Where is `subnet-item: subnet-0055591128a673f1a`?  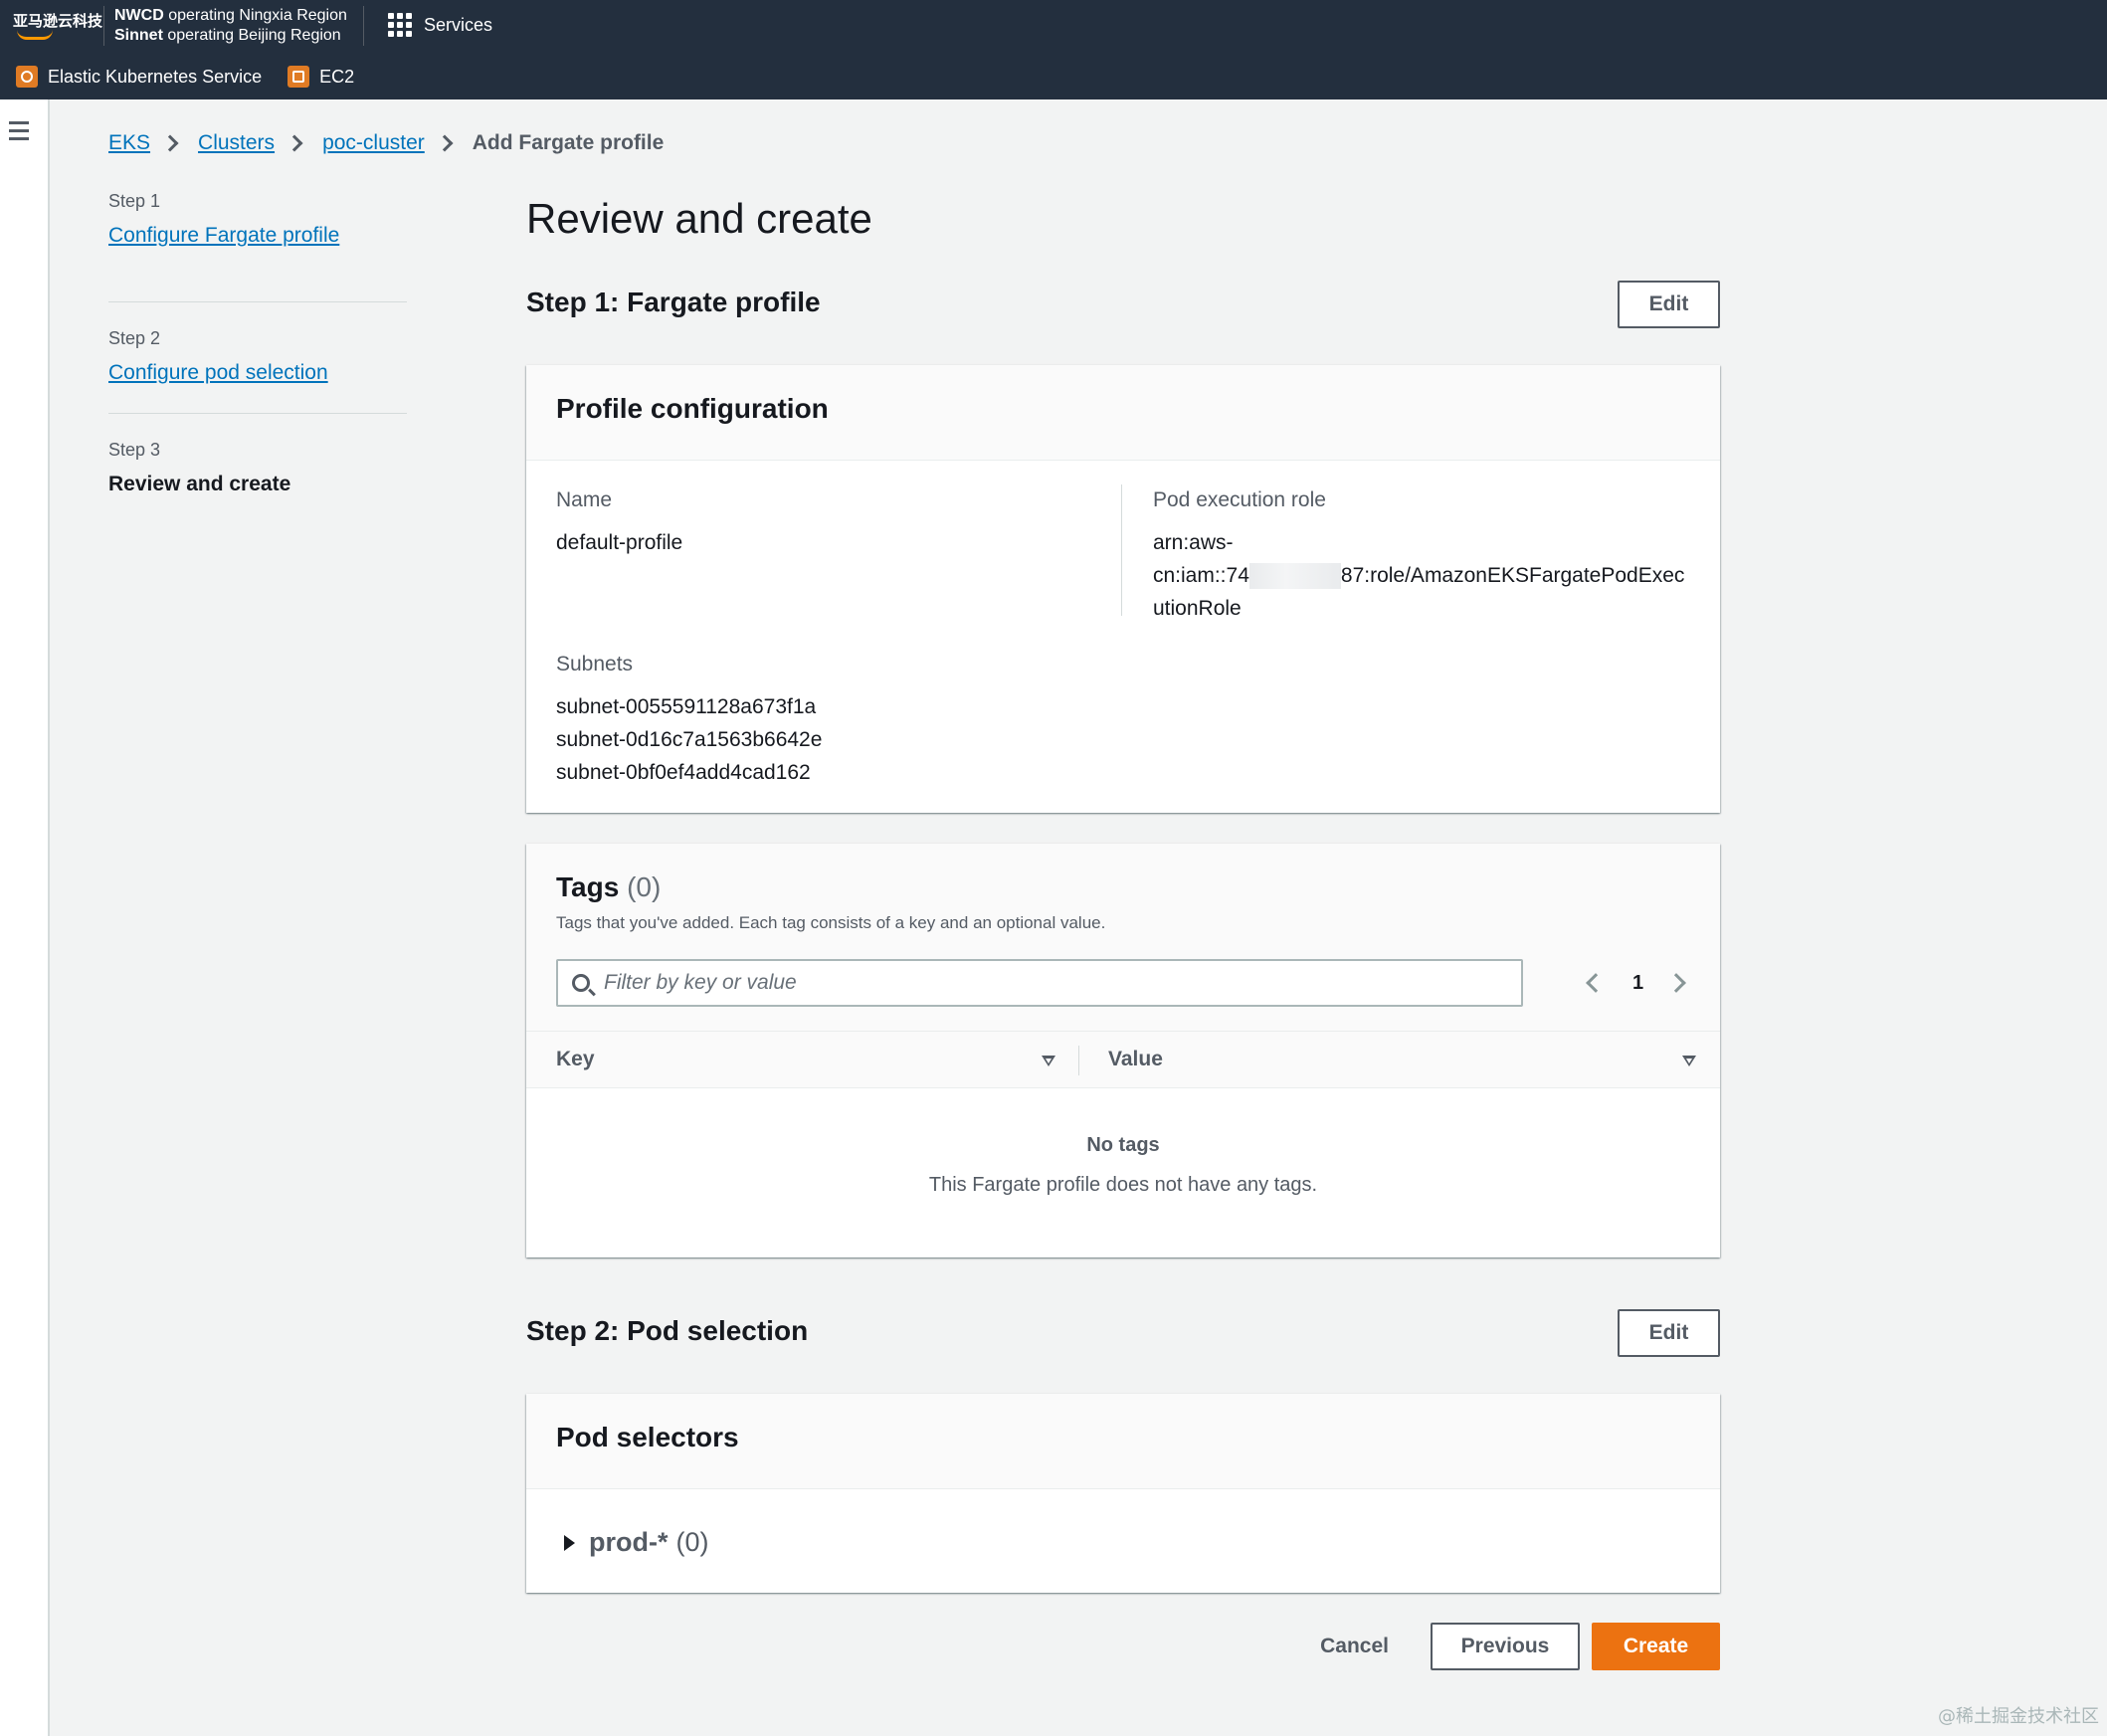 subnet-item: subnet-0055591128a673f1a is located at coordinates (686, 707).